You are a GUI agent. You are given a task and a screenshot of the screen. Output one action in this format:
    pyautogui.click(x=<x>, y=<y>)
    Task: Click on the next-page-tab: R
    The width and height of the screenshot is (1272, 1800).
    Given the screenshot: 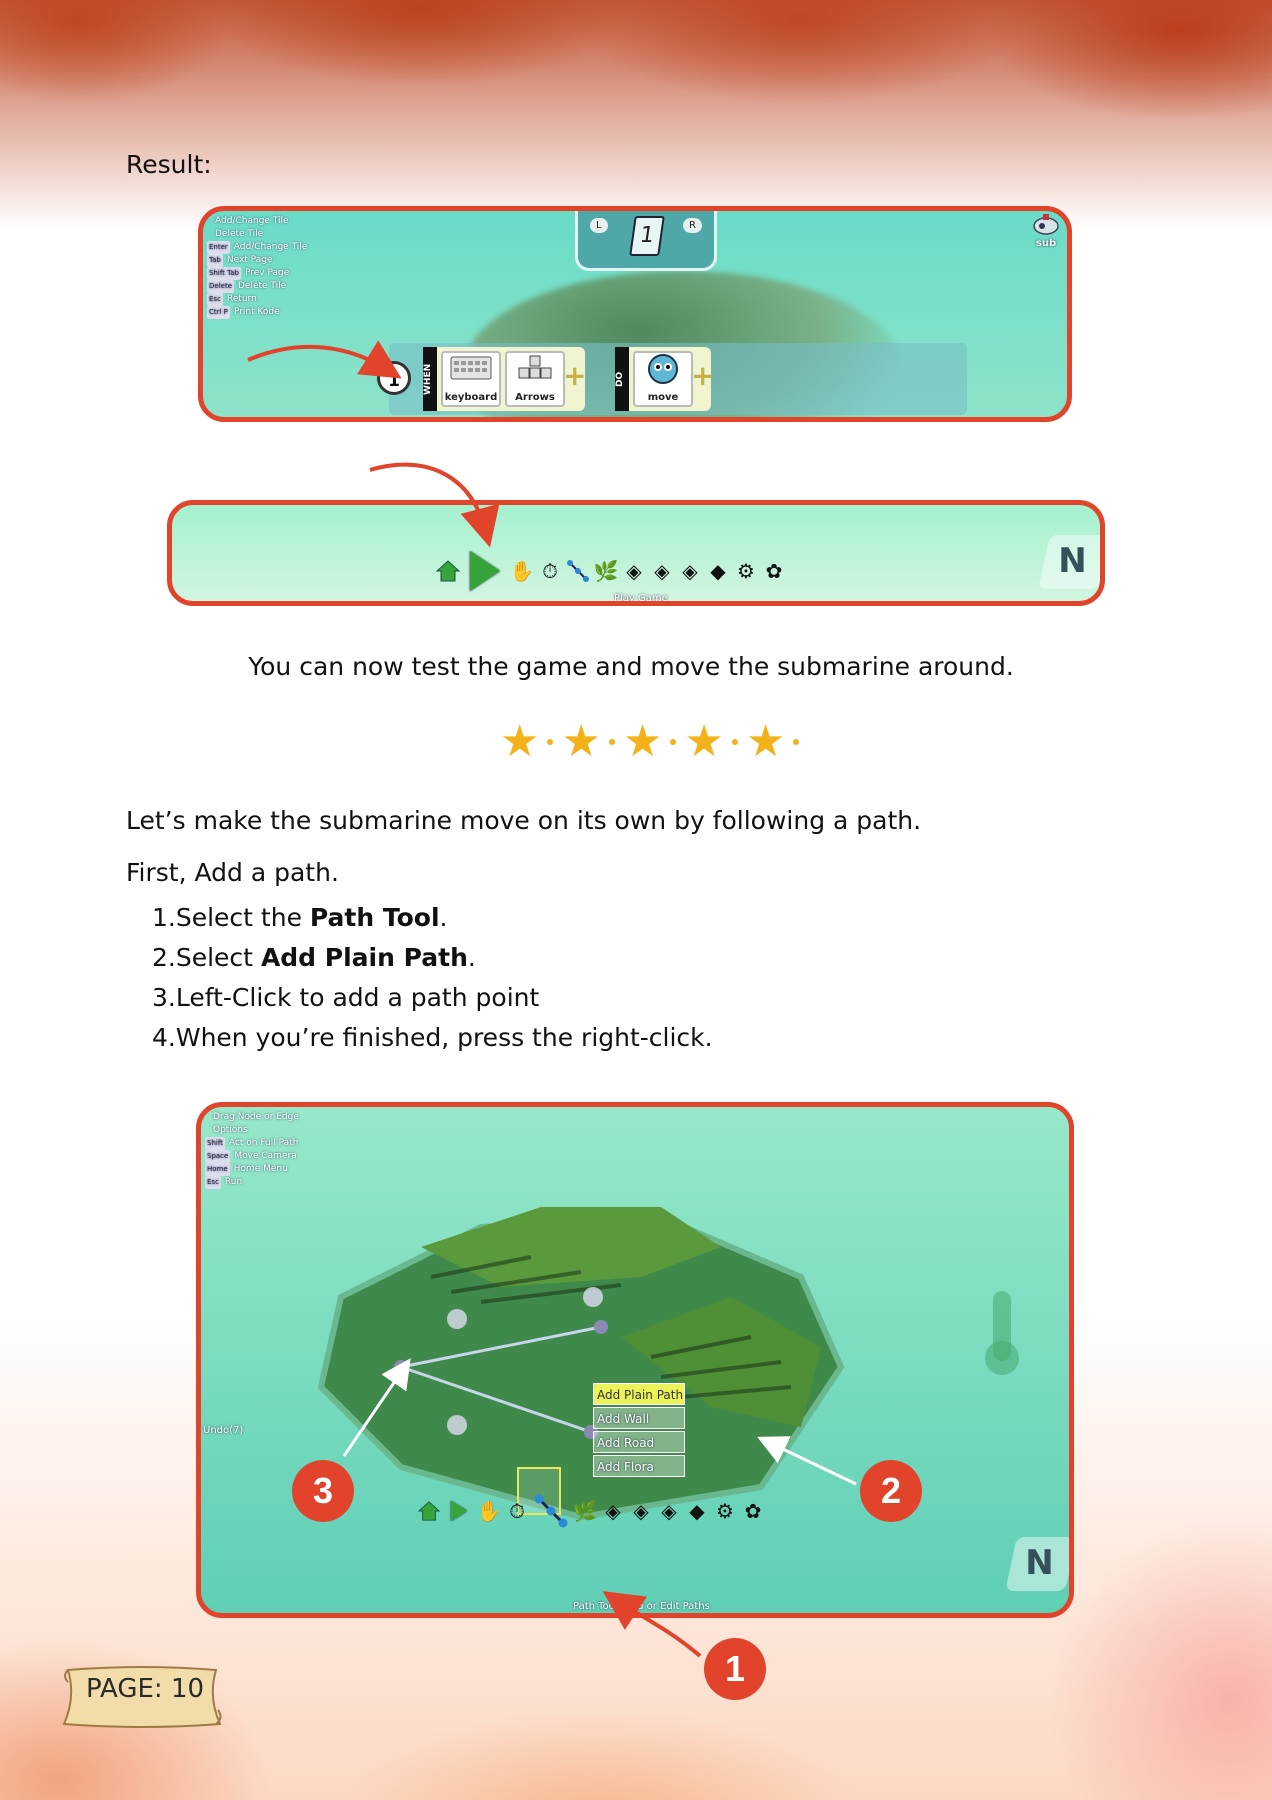 What is the action you would take?
    pyautogui.click(x=692, y=225)
    